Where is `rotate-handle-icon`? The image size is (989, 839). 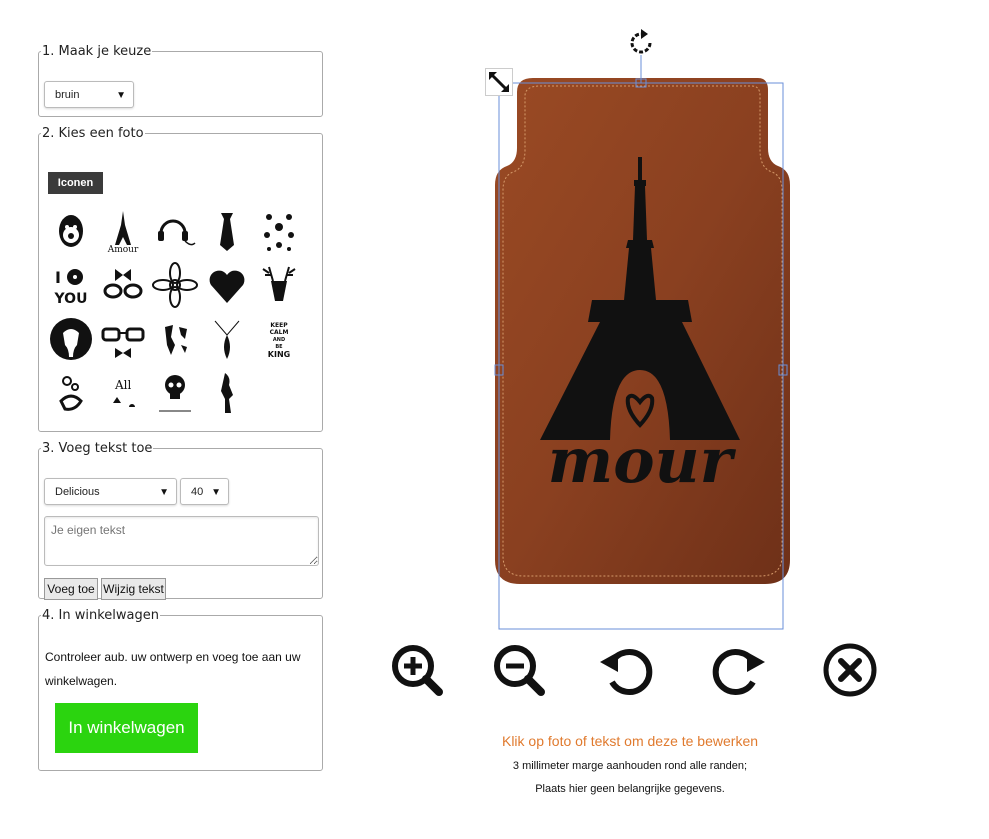 rotate-handle-icon is located at coordinates (641, 43).